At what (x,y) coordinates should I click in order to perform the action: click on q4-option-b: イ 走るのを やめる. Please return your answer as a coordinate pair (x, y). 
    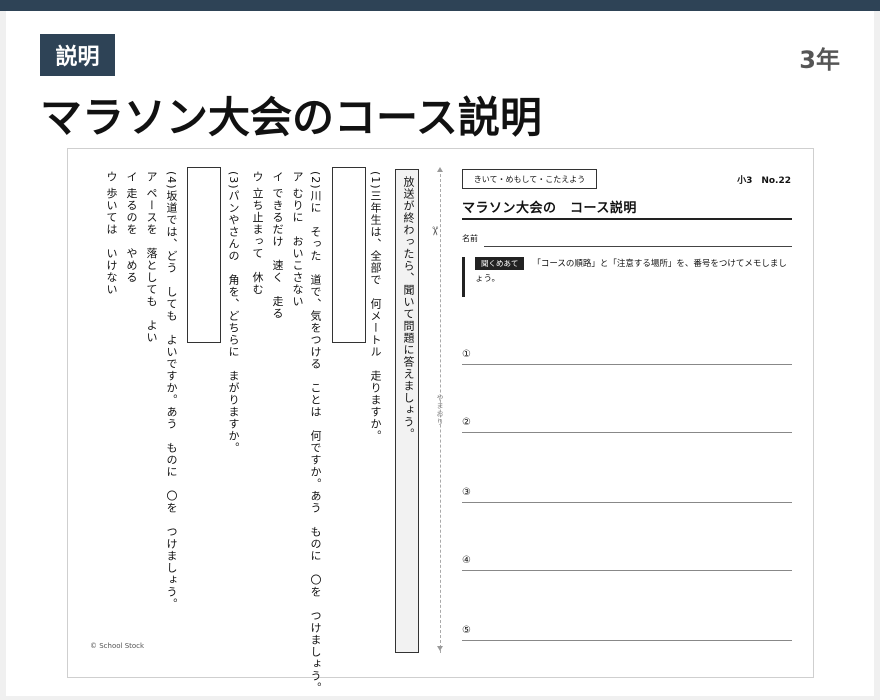
    Looking at the image, I should click on (131, 227).